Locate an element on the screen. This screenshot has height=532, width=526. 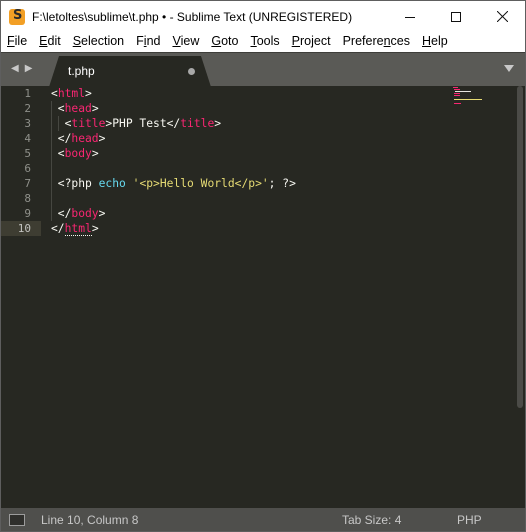
line-number: 10 is located at coordinates (24, 228).